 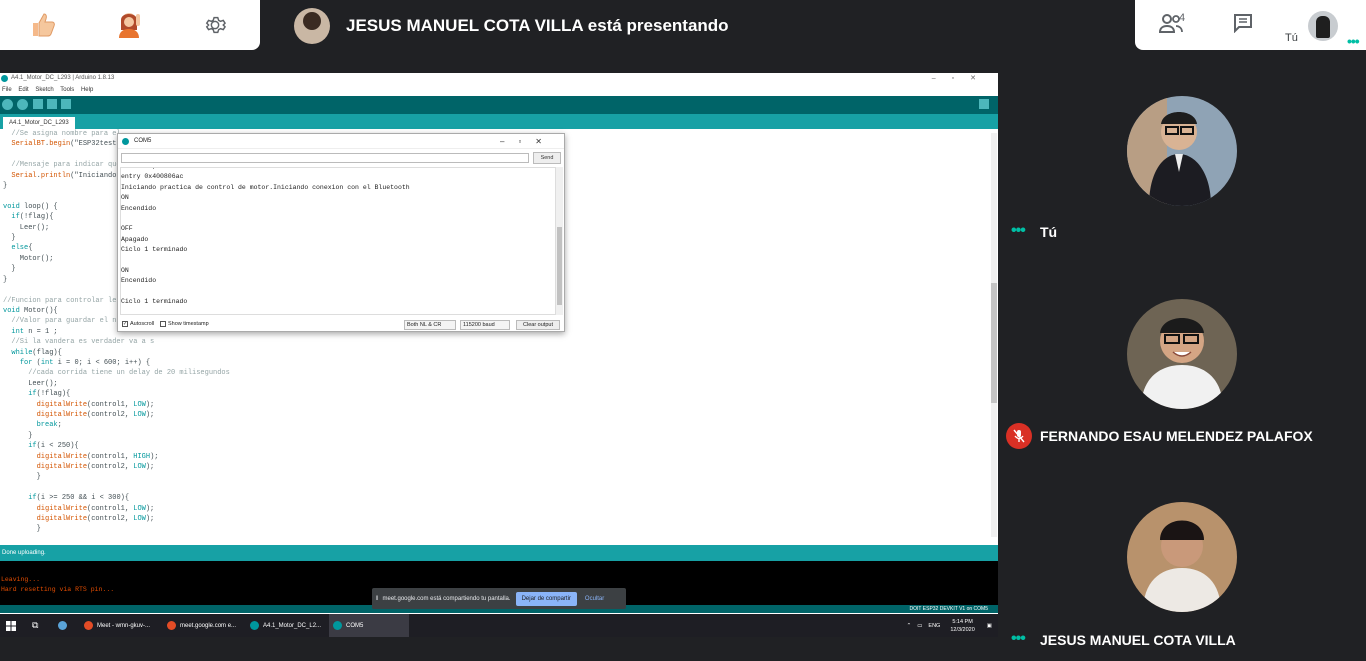 What do you see at coordinates (312, 26) in the screenshot?
I see `presenter-avatar` at bounding box center [312, 26].